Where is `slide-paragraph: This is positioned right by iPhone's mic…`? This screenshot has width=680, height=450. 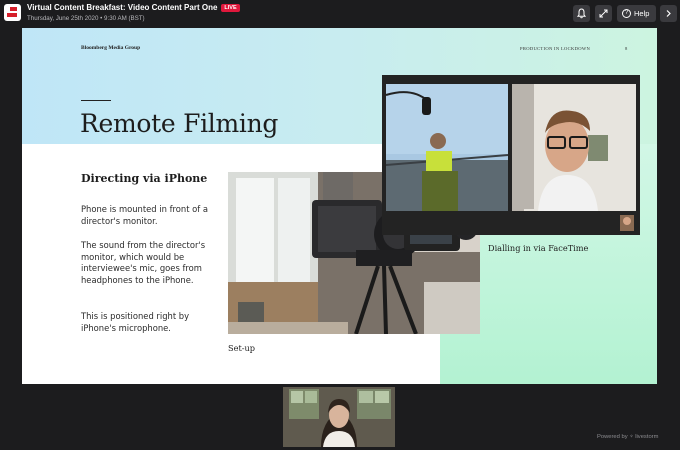
slide-paragraph: This is positioned right by iPhone's mic… is located at coordinates (135, 322).